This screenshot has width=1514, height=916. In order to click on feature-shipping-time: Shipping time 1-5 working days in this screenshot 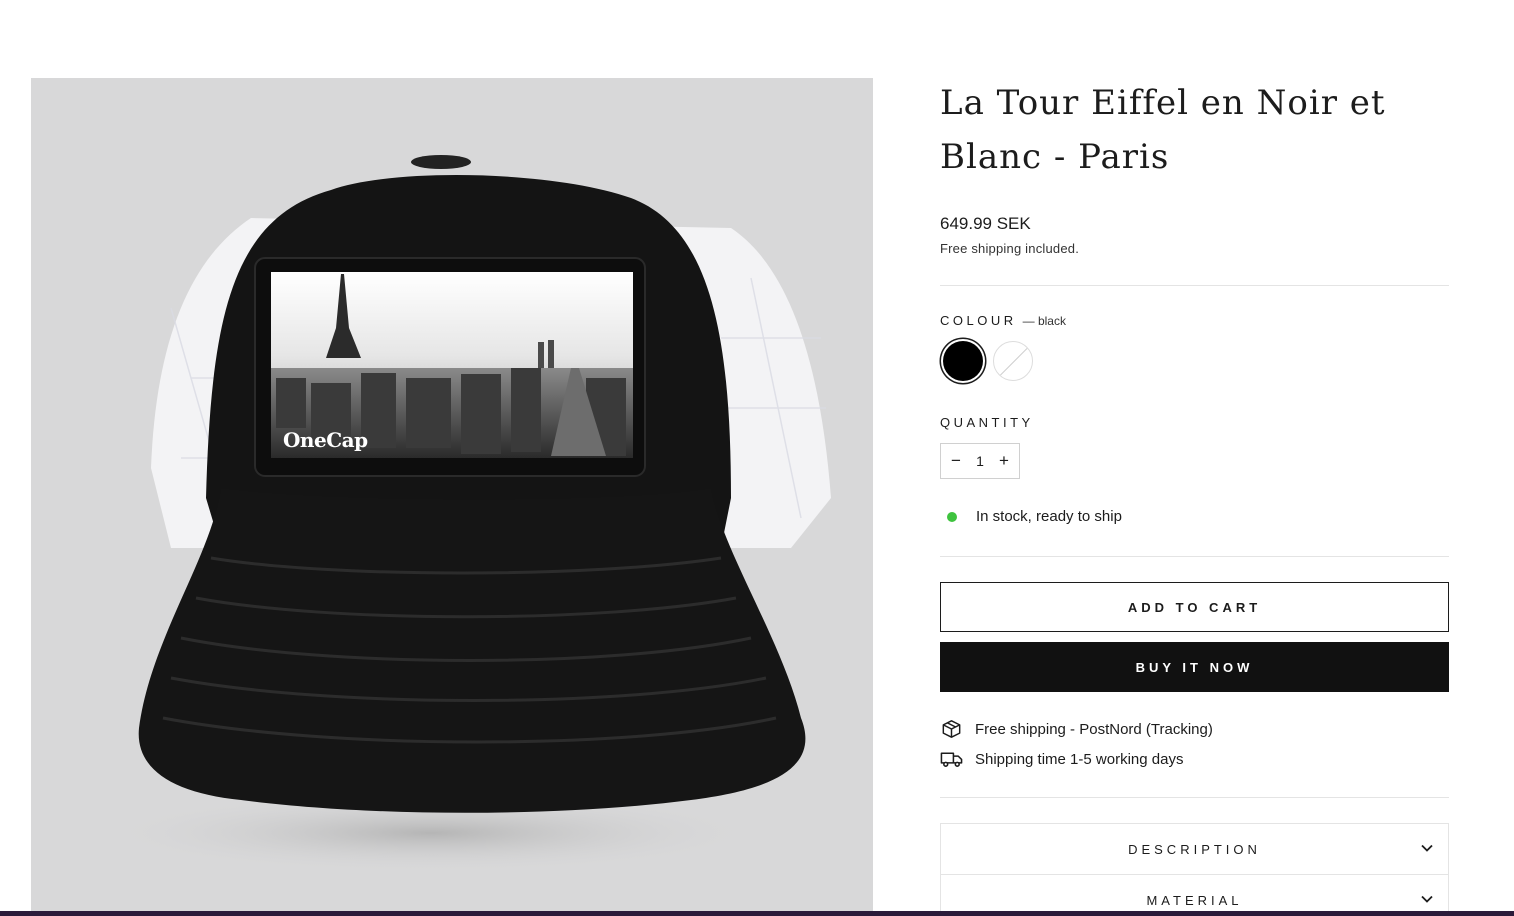, I will do `click(1061, 759)`.